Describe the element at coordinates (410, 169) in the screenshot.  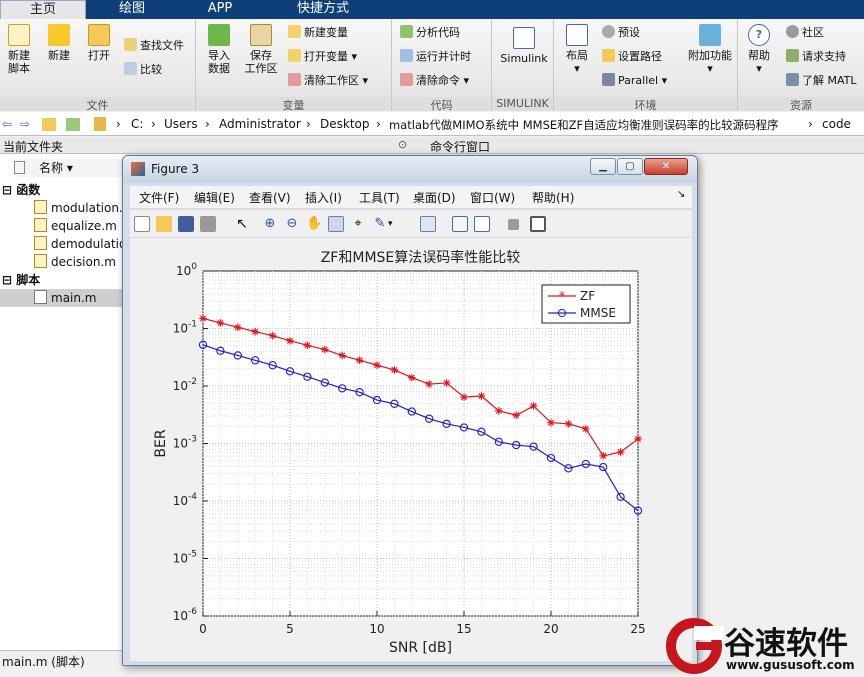
I see `figure-title-bar: Figure 3 ▁ ▢ ✕` at that location.